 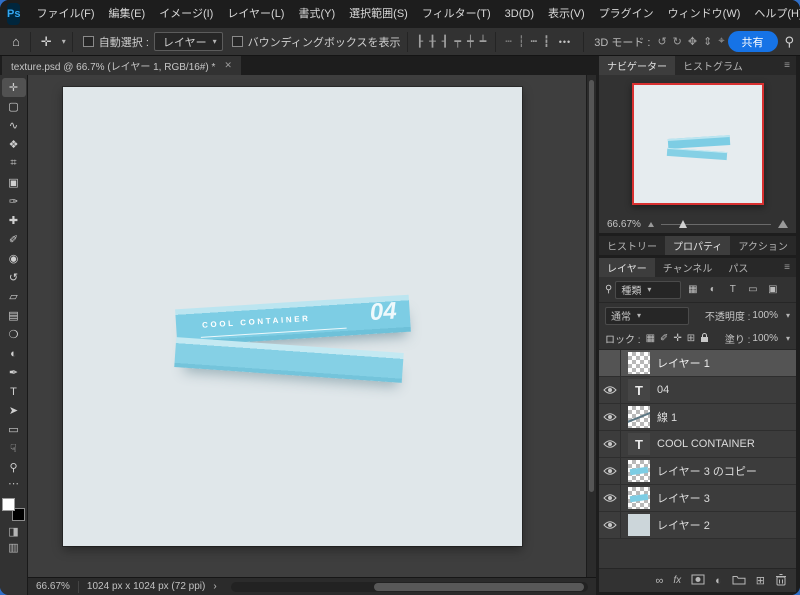 I want to click on auto-select-checkbox, so click(x=88, y=41).